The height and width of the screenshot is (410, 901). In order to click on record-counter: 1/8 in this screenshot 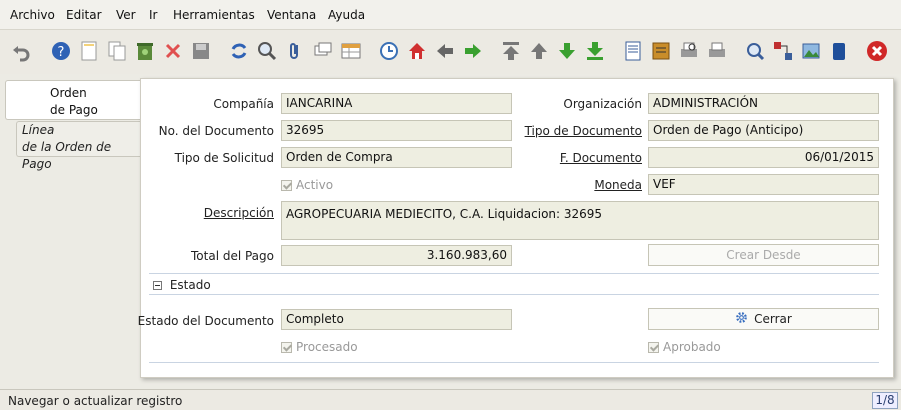, I will do `click(885, 400)`.